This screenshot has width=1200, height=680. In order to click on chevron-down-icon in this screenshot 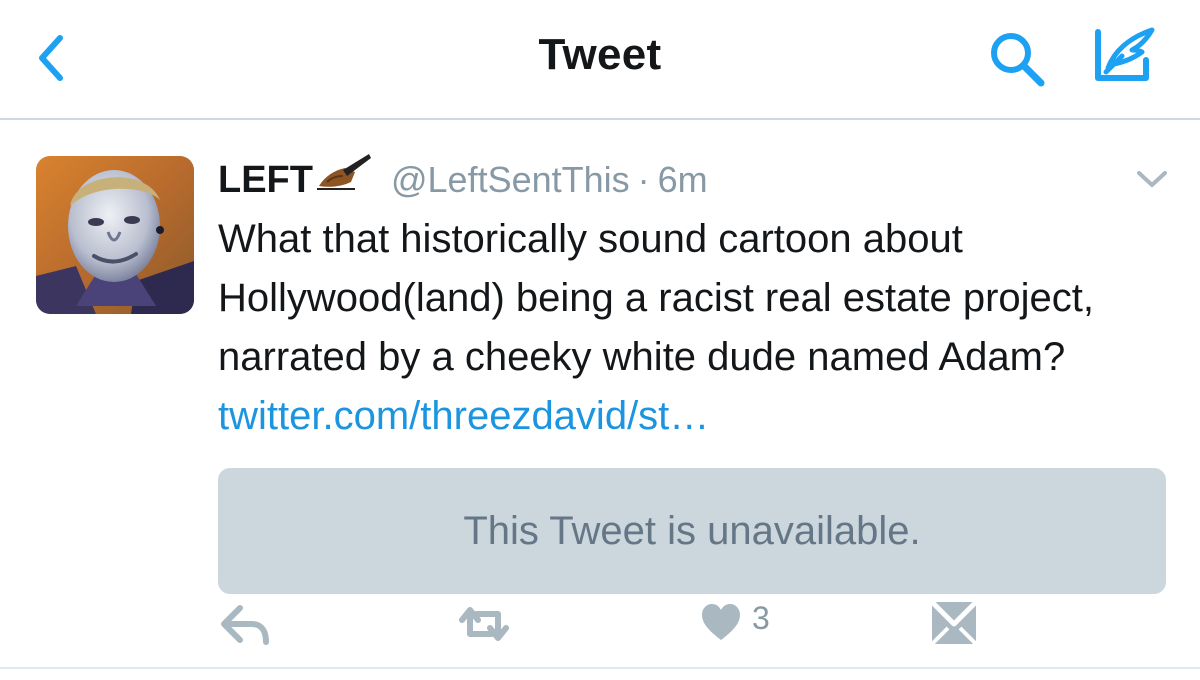, I will do `click(1152, 179)`.